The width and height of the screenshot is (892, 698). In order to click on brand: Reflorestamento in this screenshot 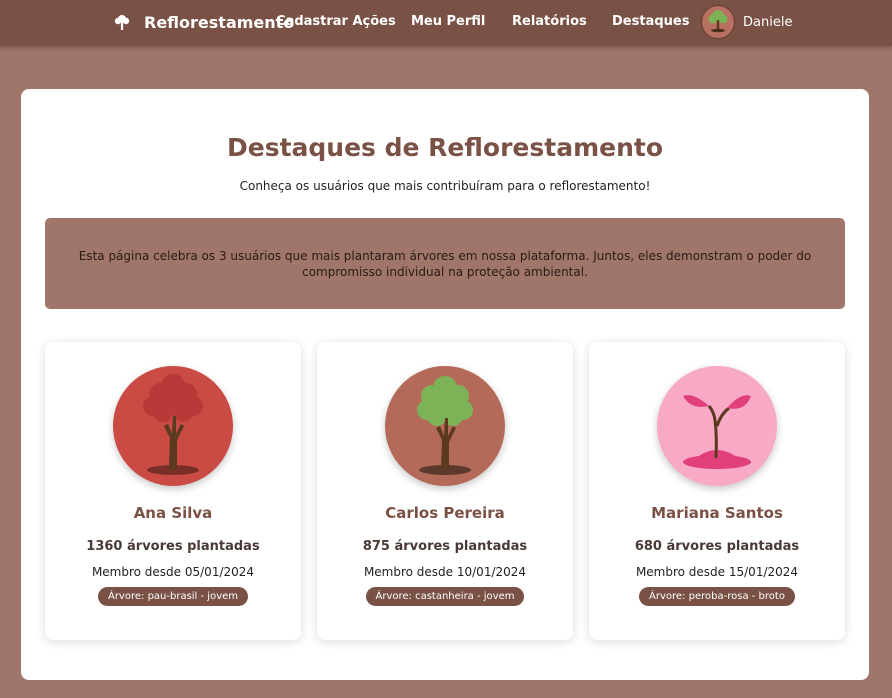, I will do `click(203, 22)`.